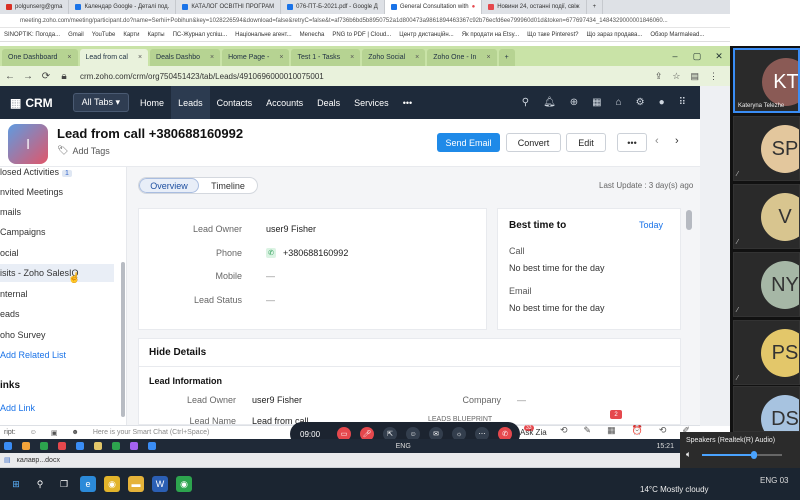 This screenshot has width=800, height=500. What do you see at coordinates (333, 7) in the screenshot?
I see `outer-tab: 076-ПТ-Б-2021.pdf - Google Д` at bounding box center [333, 7].